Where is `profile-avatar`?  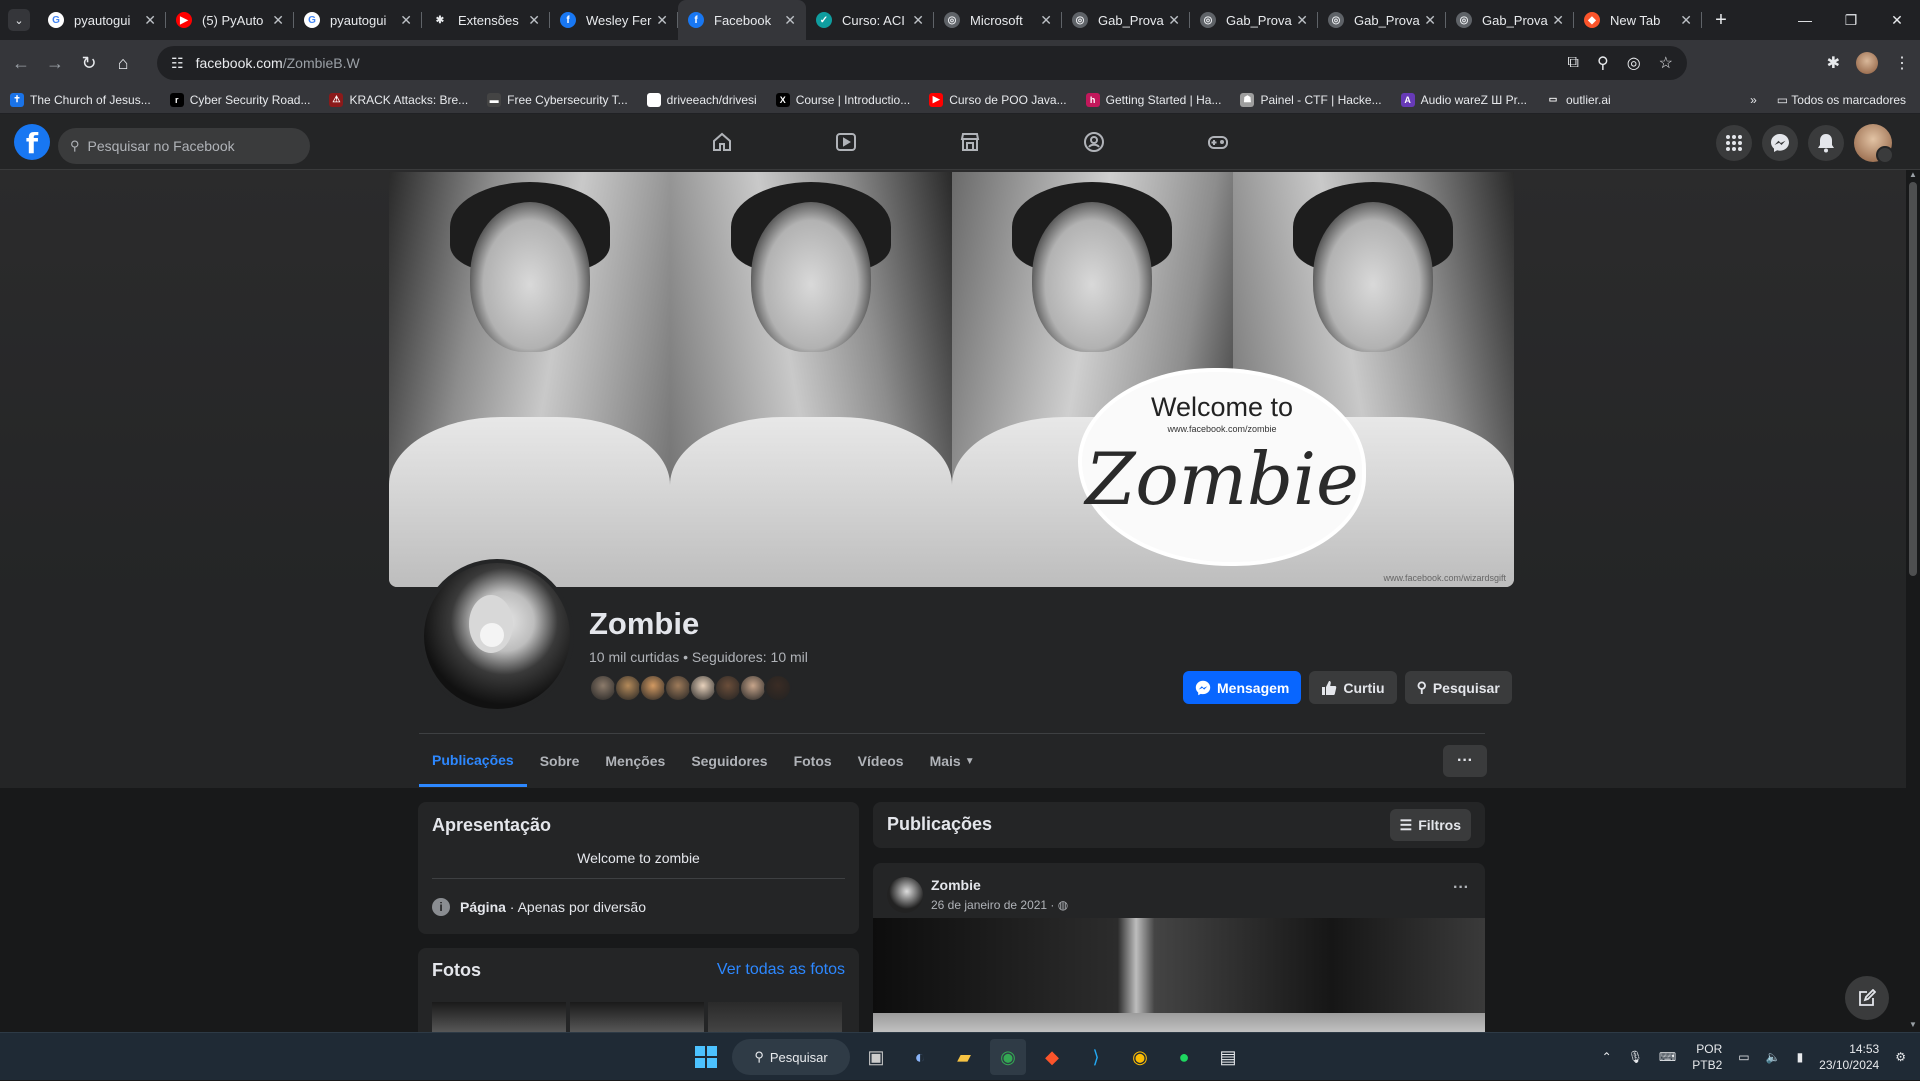 profile-avatar is located at coordinates (1867, 63).